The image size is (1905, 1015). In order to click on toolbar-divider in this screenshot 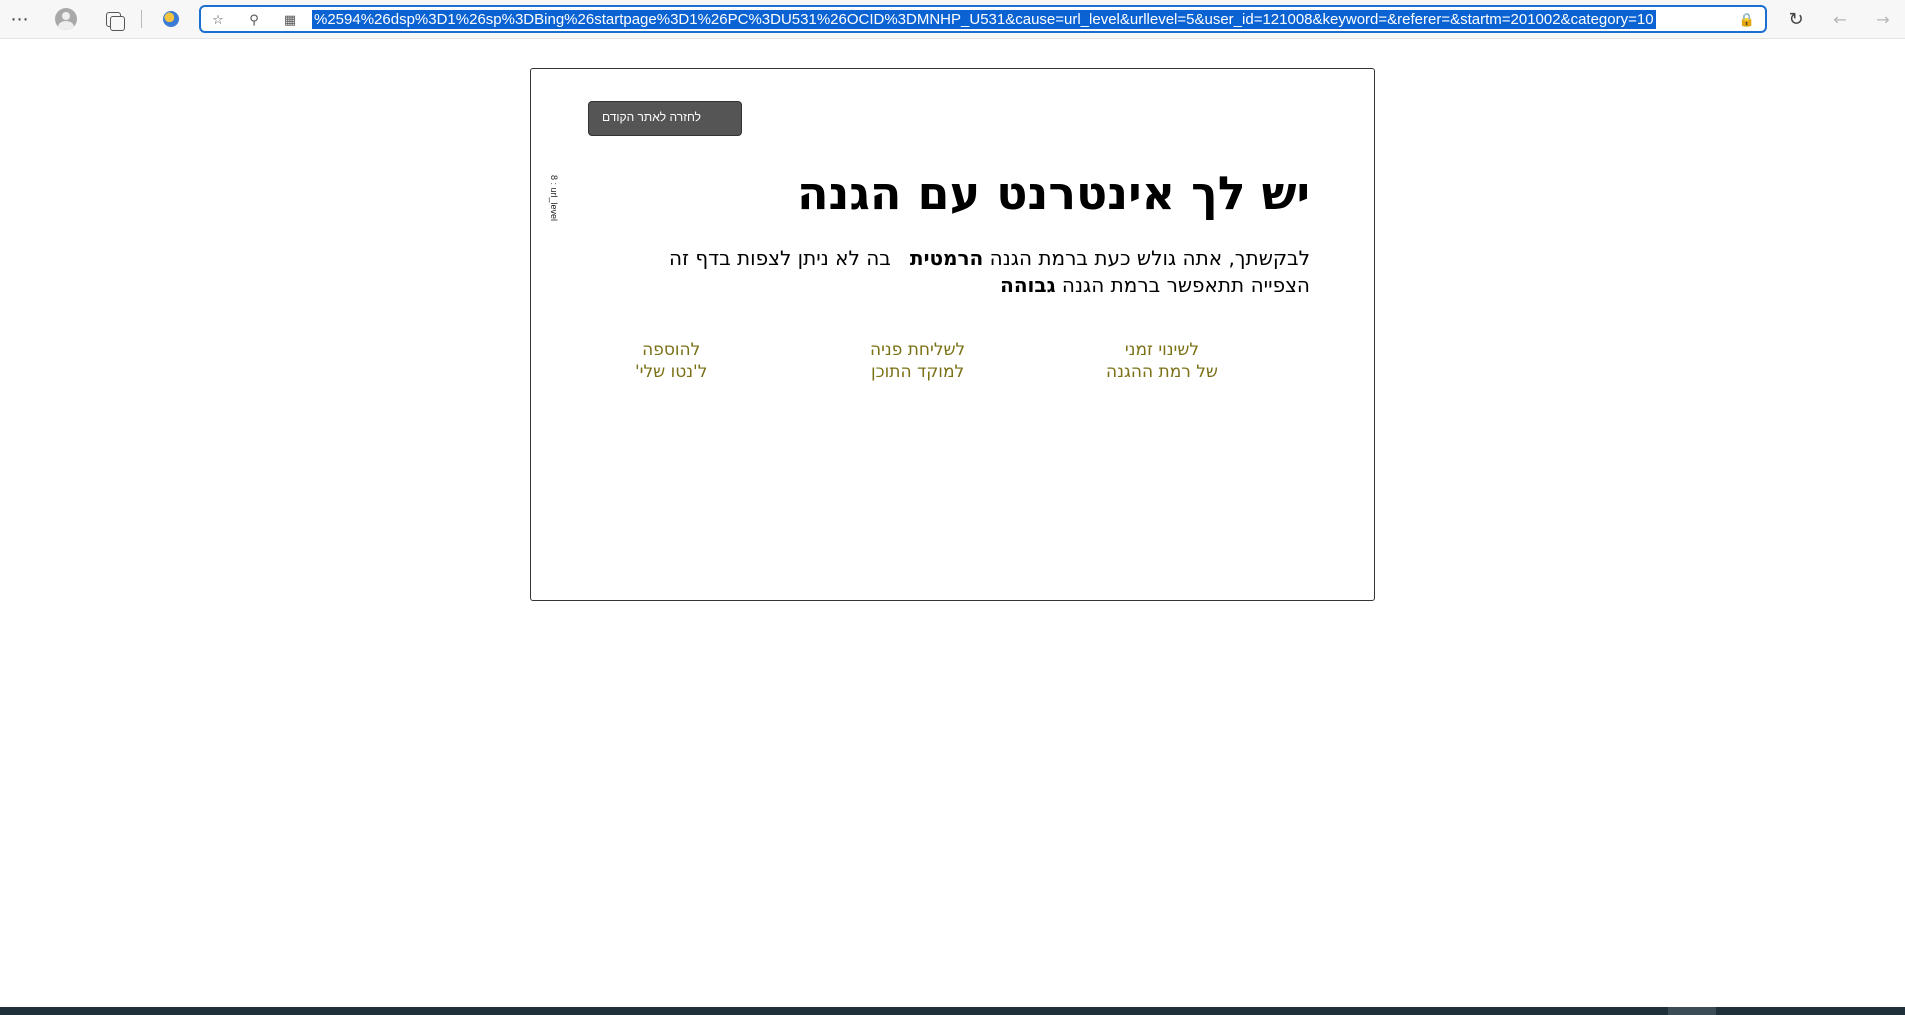, I will do `click(141, 19)`.